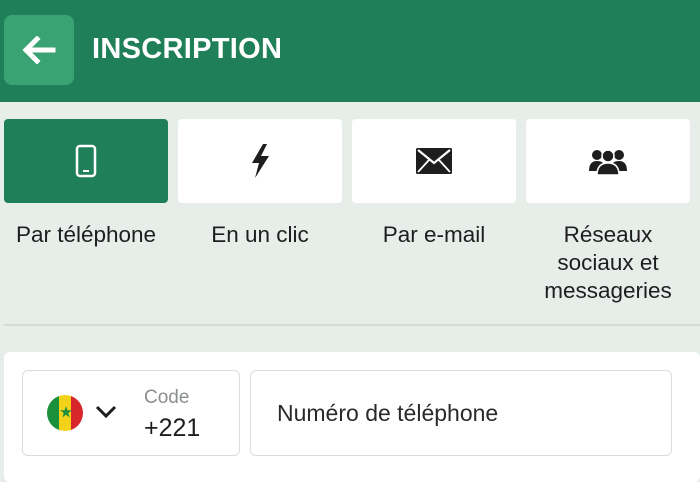 The image size is (700, 482). I want to click on method-label: En un clic, so click(260, 234).